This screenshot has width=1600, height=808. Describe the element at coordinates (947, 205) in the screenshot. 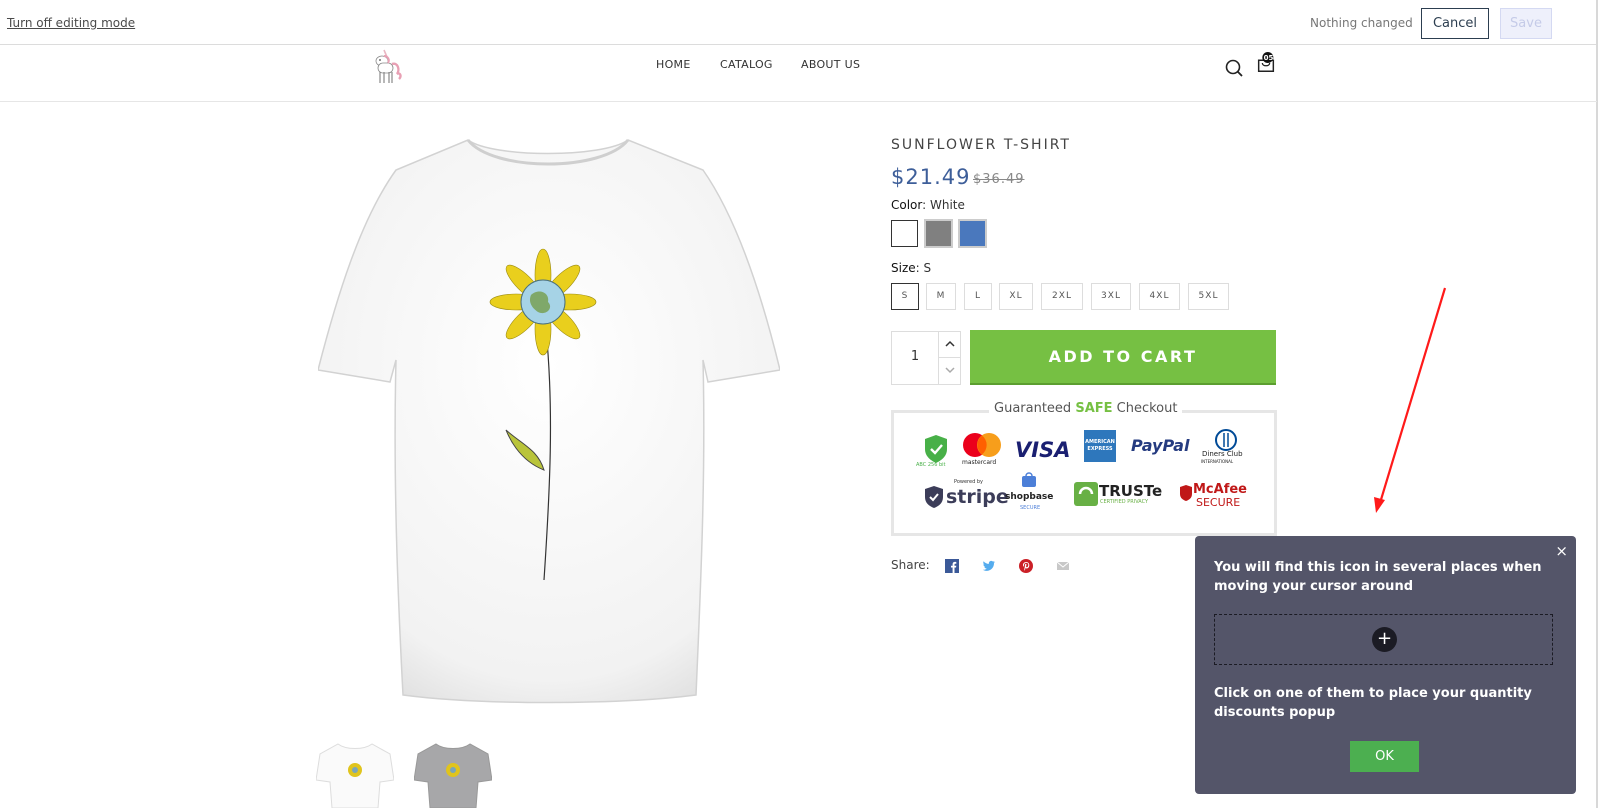

I see `color-value: White` at that location.